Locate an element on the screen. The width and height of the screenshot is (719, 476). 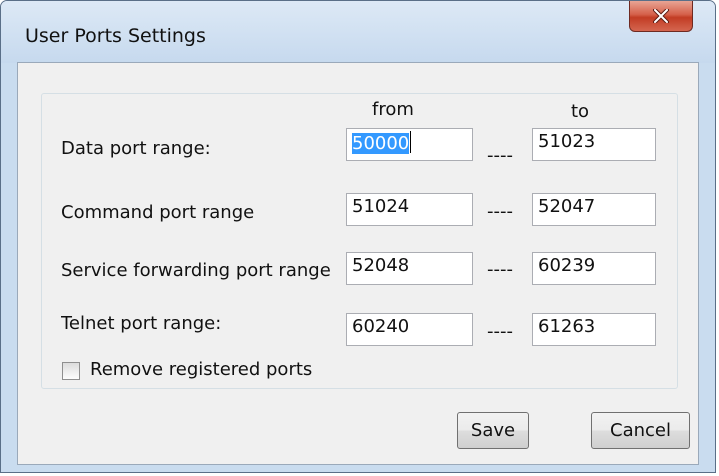
remove-registered-ports-checkbox is located at coordinates (71, 371).